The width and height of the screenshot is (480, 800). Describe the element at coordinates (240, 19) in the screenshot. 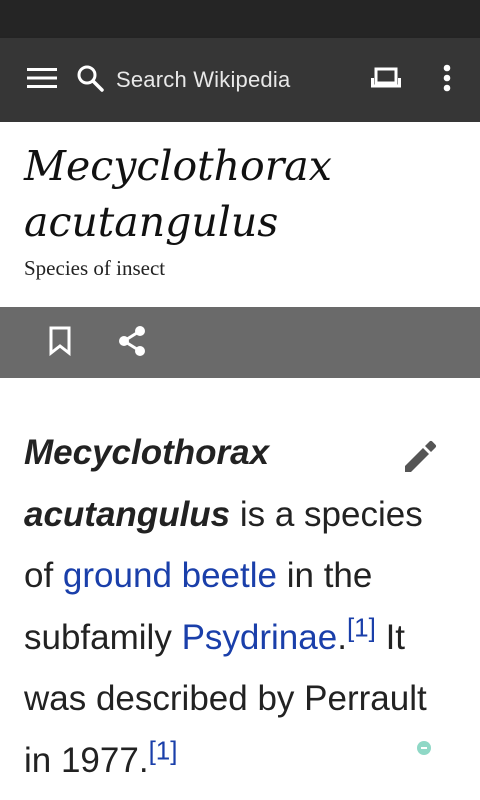

I see `status-bar` at that location.